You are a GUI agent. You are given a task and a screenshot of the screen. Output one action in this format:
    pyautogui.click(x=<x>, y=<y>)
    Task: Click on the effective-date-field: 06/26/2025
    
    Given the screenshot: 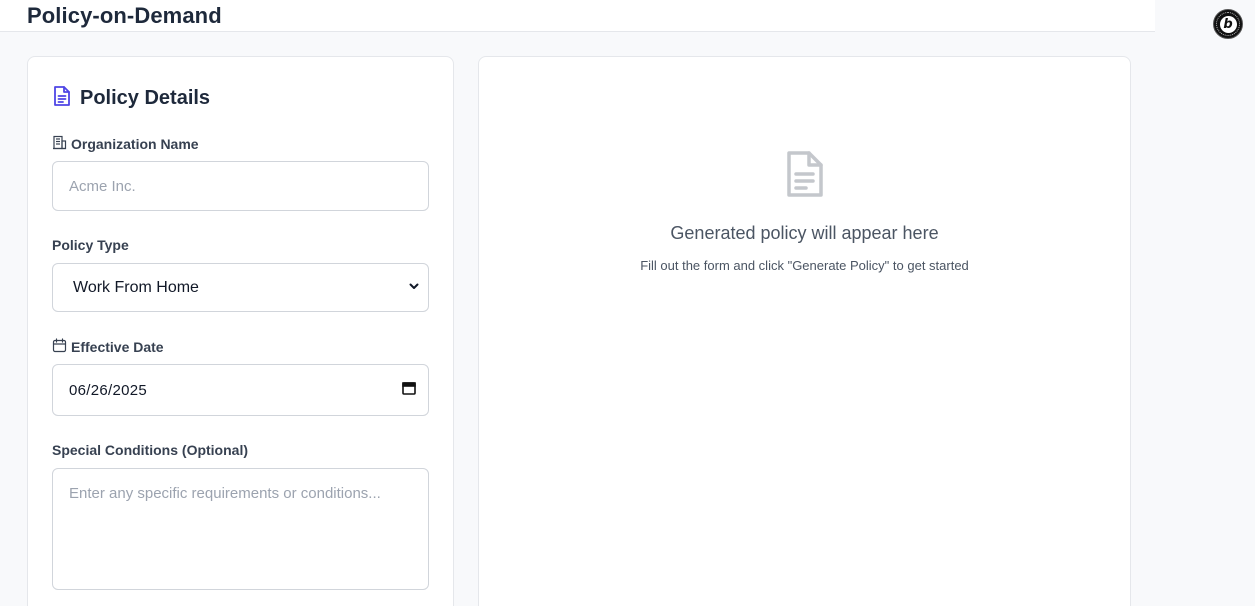 What is the action you would take?
    pyautogui.click(x=240, y=390)
    